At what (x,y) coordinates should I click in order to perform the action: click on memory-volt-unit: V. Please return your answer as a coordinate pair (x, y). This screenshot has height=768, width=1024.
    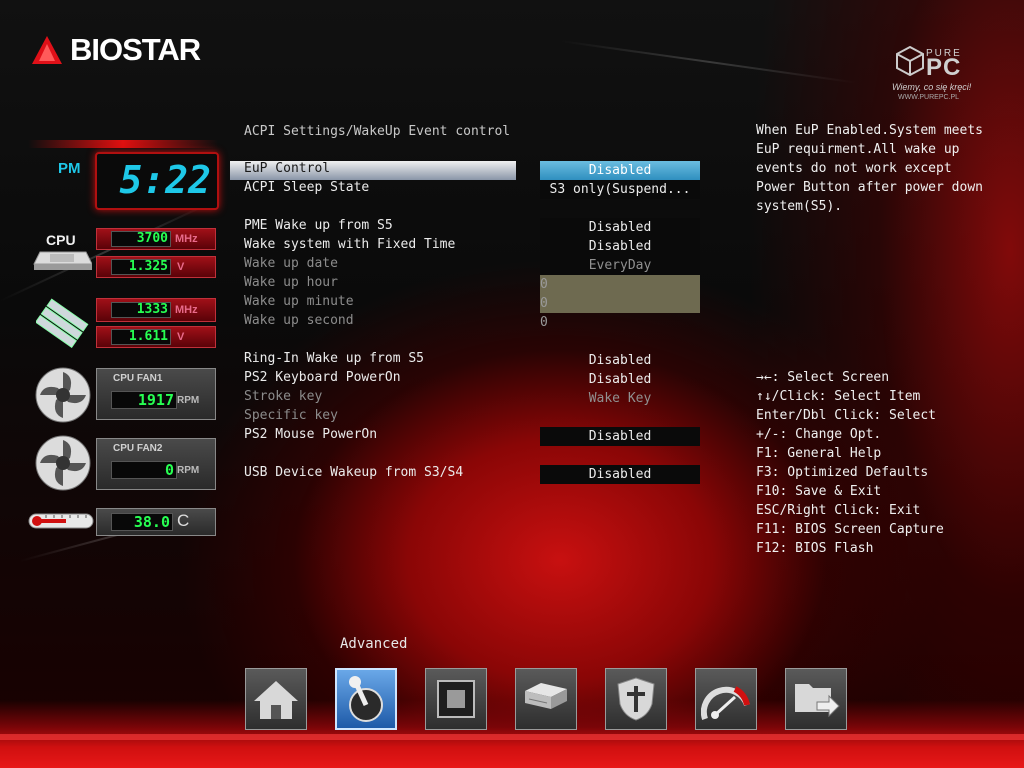
    Looking at the image, I should click on (181, 337).